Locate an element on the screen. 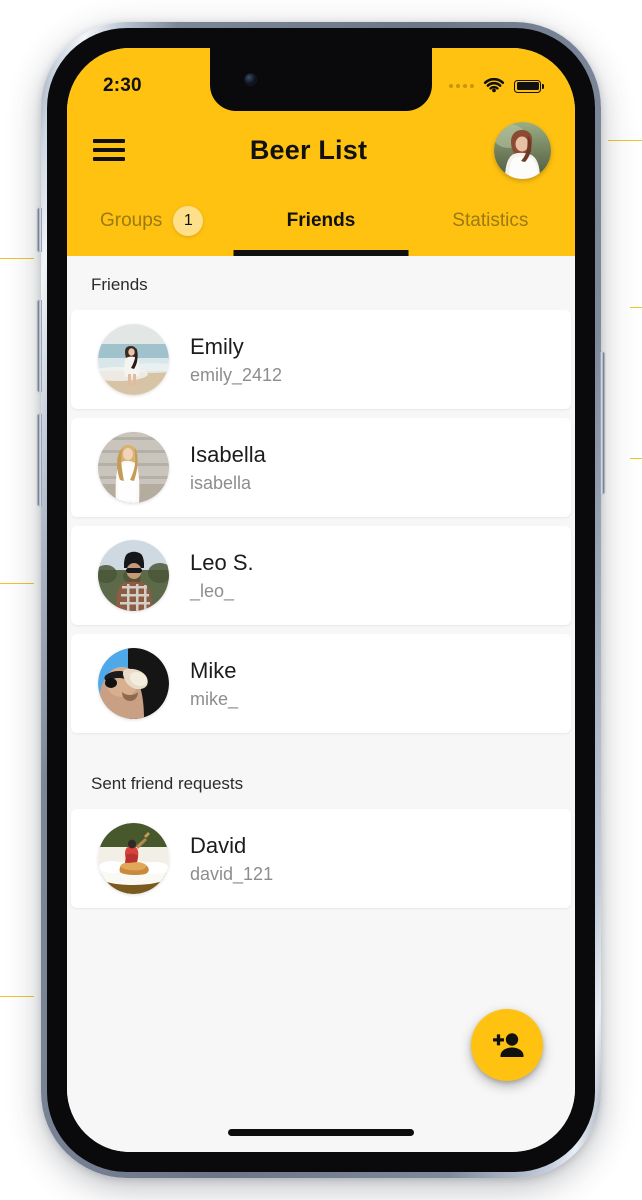  wifi-icon is located at coordinates (494, 86).